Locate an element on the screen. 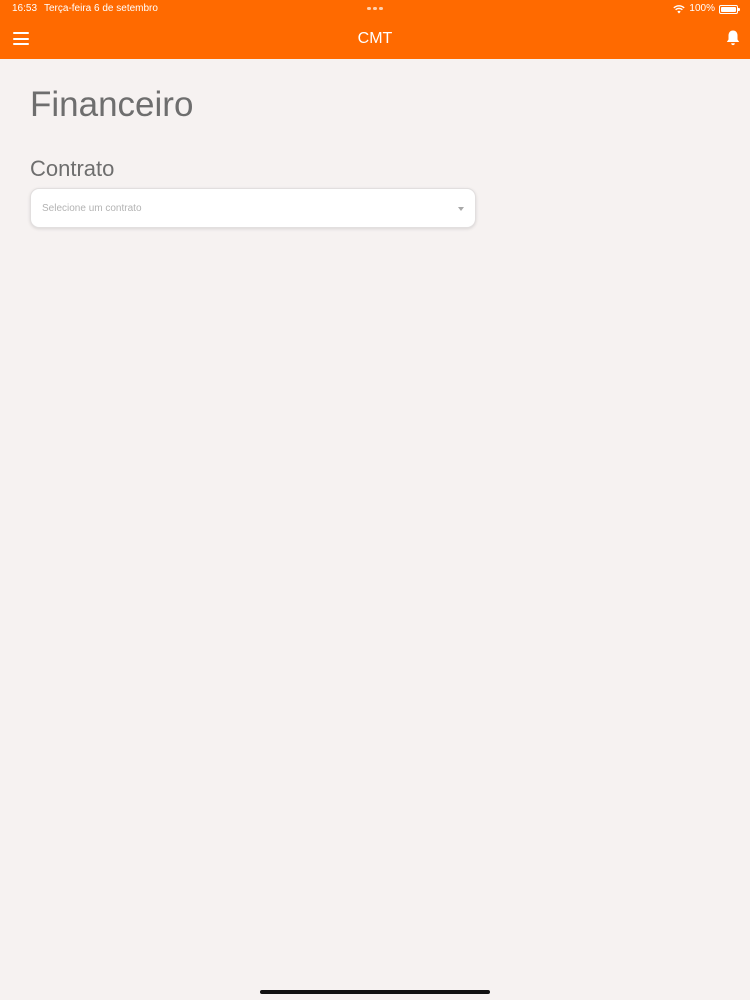  status-time: 16:53 is located at coordinates (25, 8).